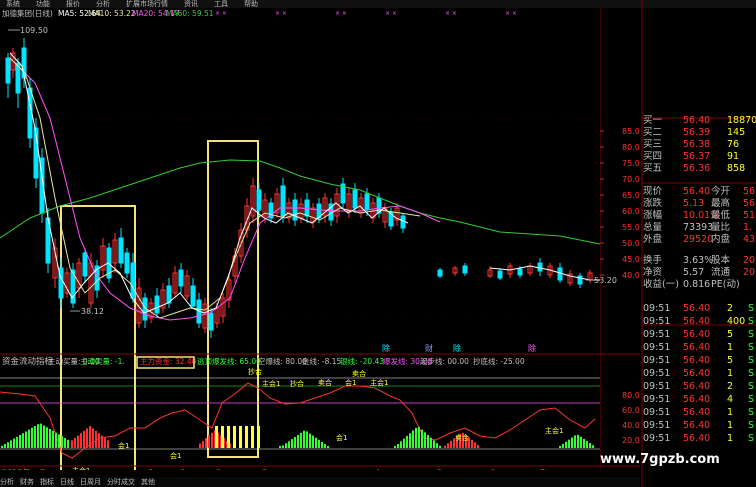  Describe the element at coordinates (191, 4) in the screenshot. I see `menu-item: 资讯` at that location.